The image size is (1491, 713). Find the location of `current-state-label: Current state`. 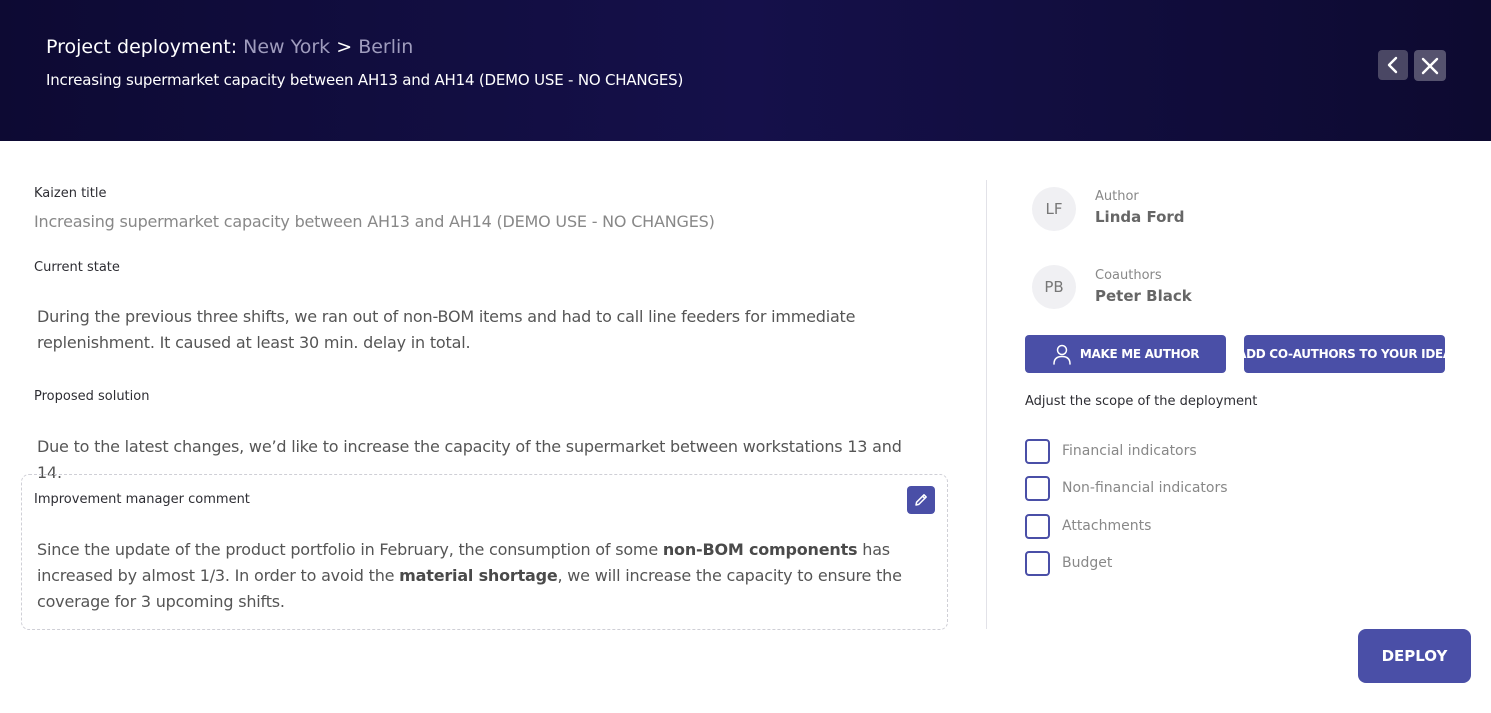

current-state-label: Current state is located at coordinates (77, 267).